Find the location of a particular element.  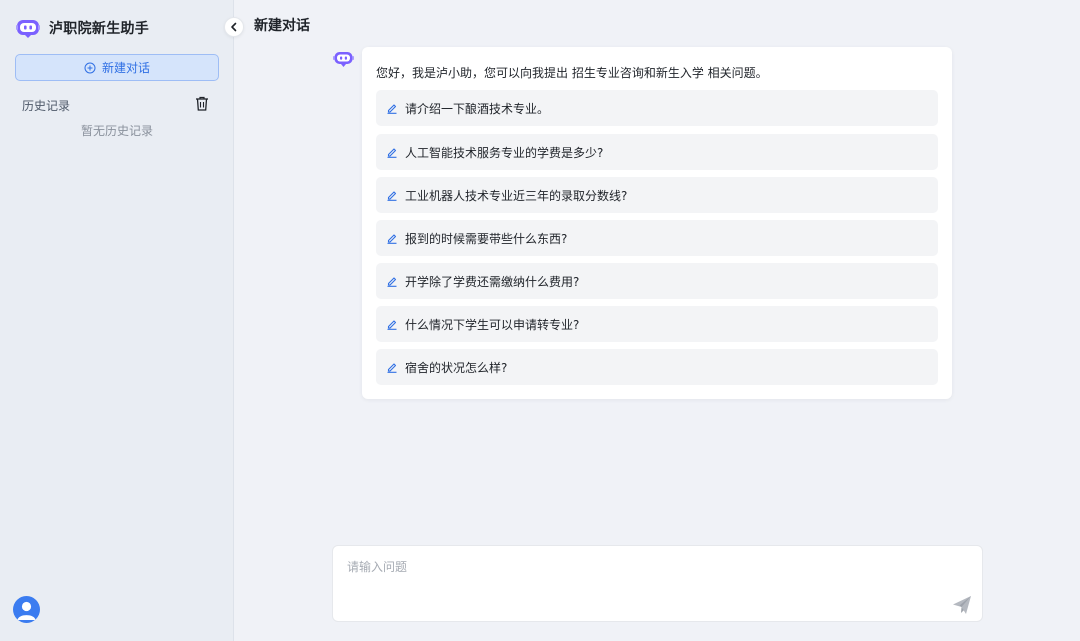

chevron-left-icon is located at coordinates (234, 27).